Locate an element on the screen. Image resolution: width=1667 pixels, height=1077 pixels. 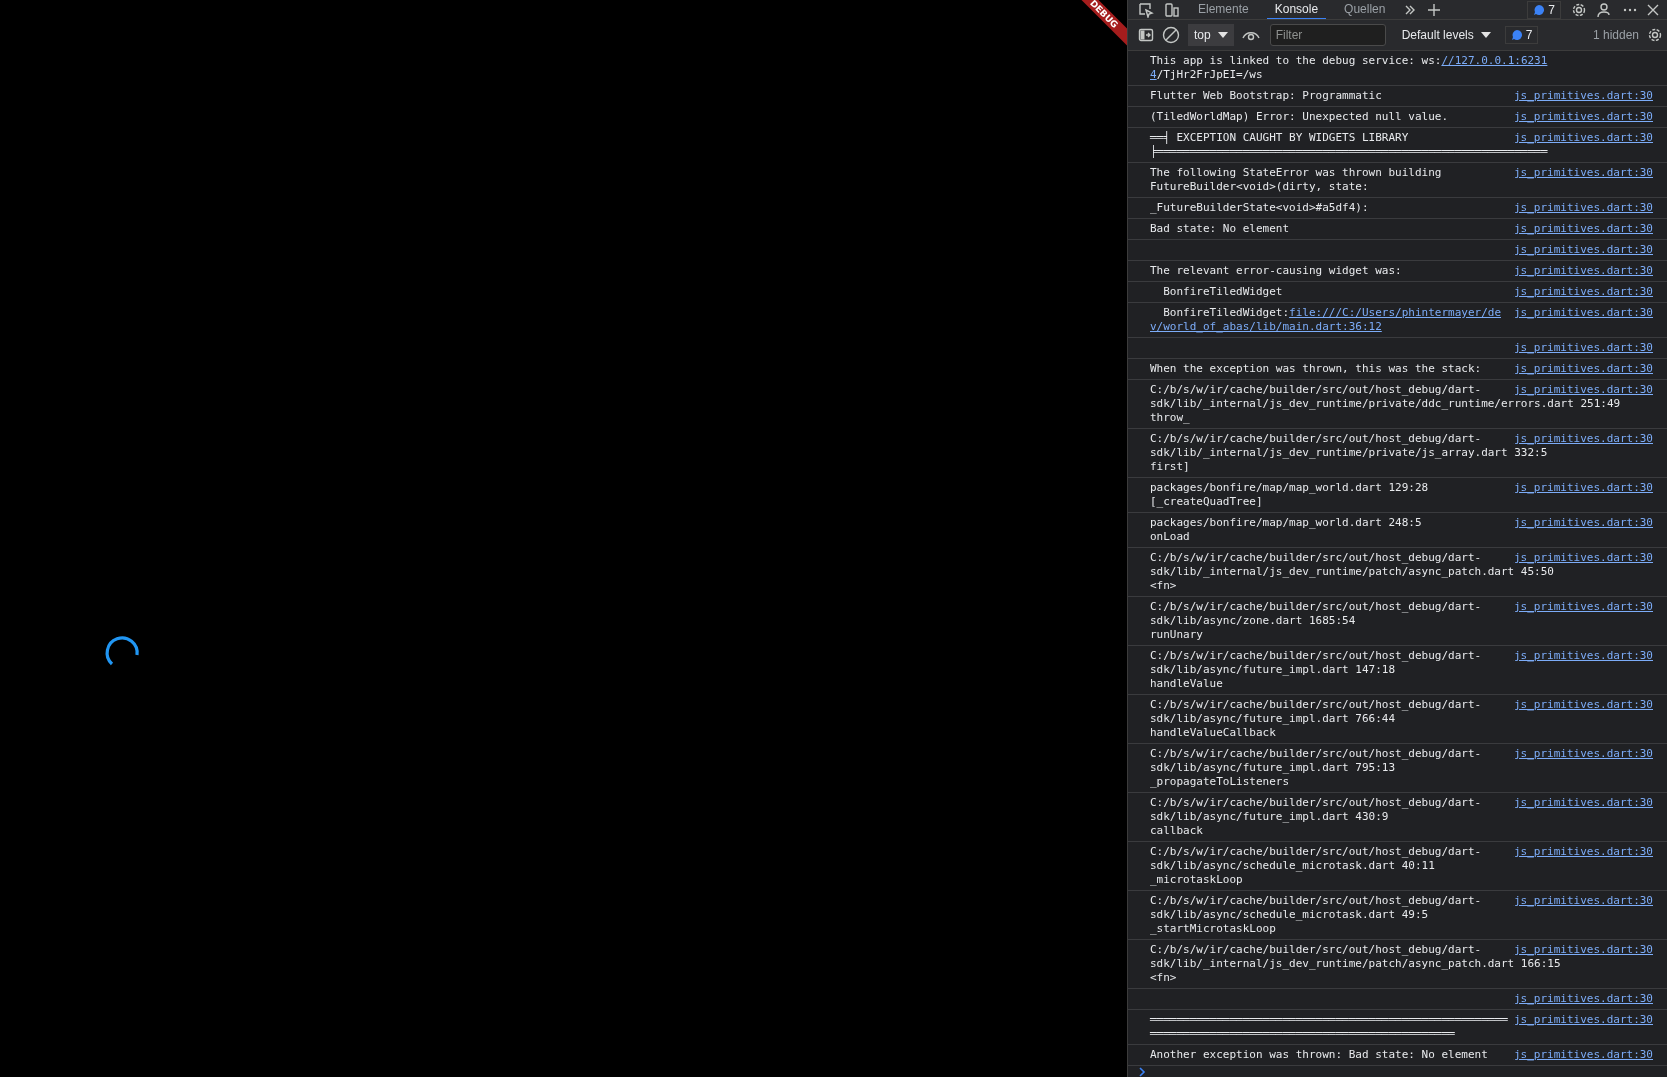
console-message-line: (TiledWorldMap) Error: Unexpected null value. is located at coordinates (1299, 117).